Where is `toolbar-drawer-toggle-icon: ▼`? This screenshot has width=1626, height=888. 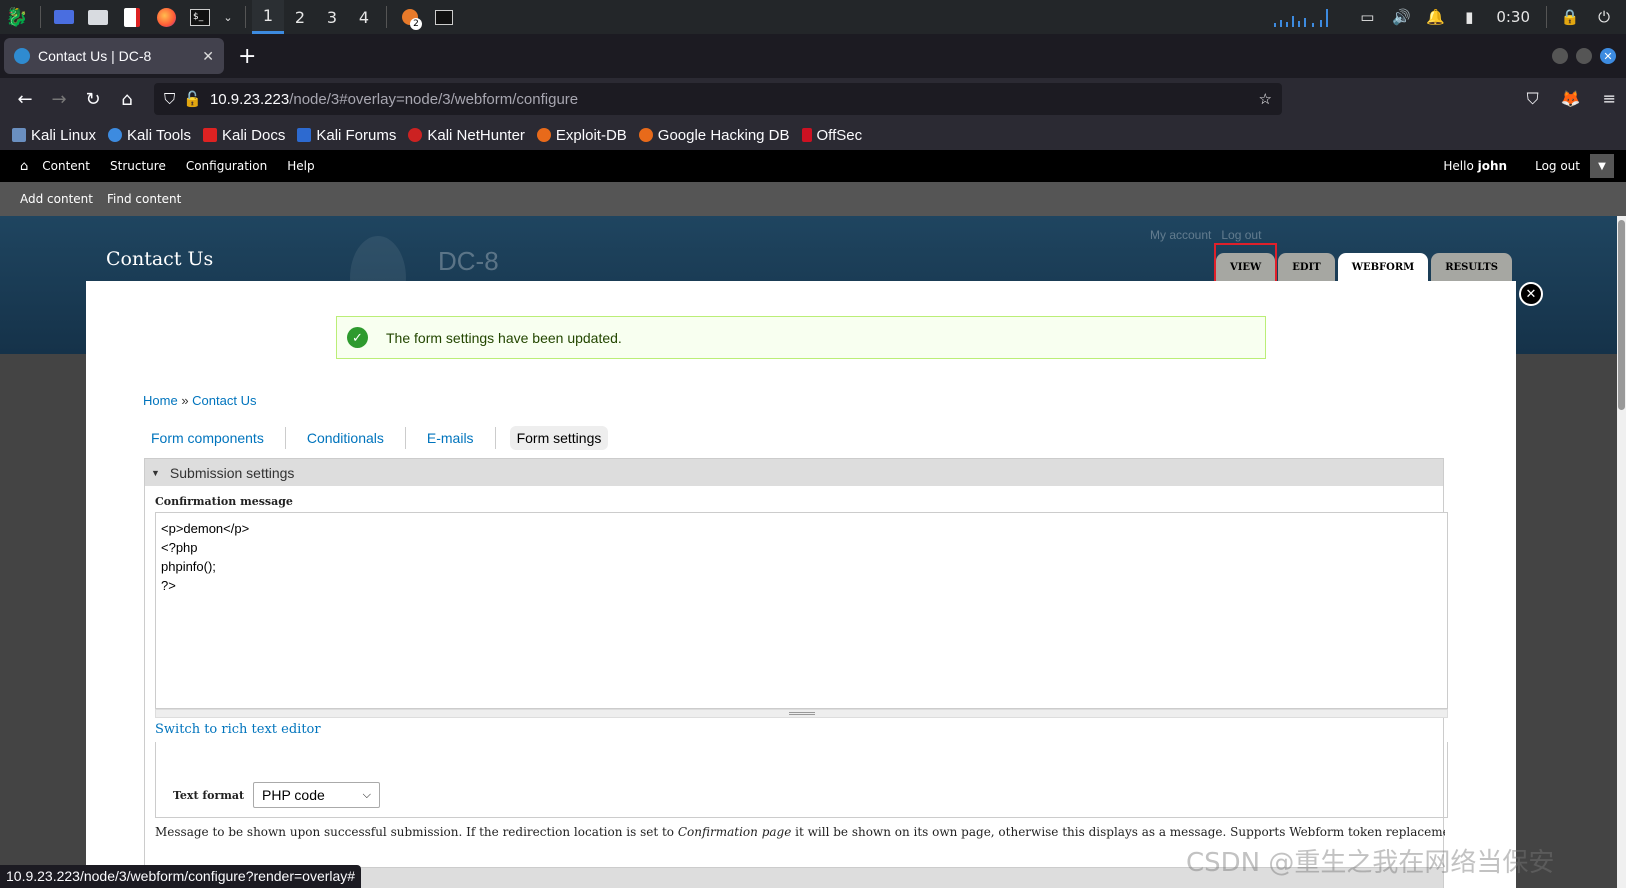 toolbar-drawer-toggle-icon: ▼ is located at coordinates (1602, 166).